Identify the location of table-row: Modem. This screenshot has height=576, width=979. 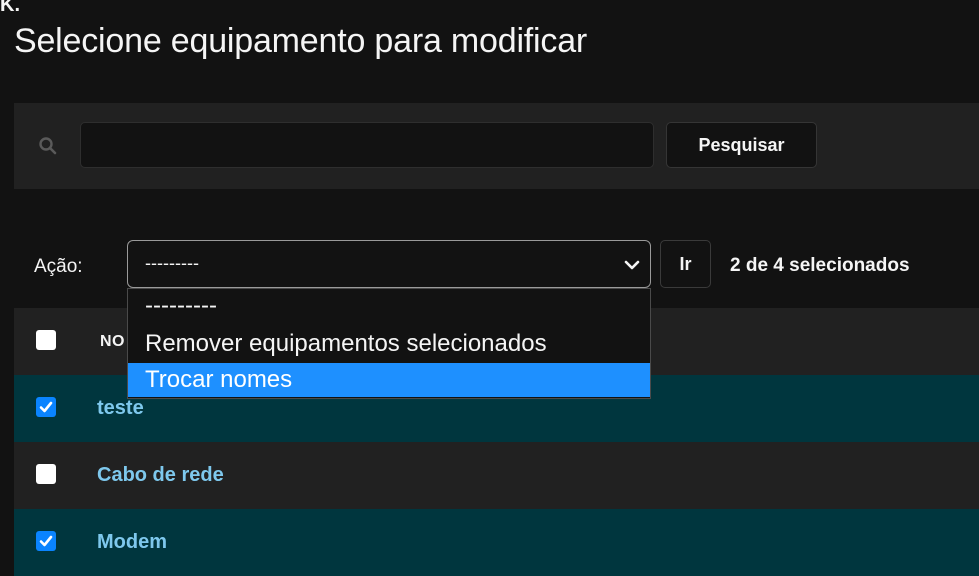
(496, 542).